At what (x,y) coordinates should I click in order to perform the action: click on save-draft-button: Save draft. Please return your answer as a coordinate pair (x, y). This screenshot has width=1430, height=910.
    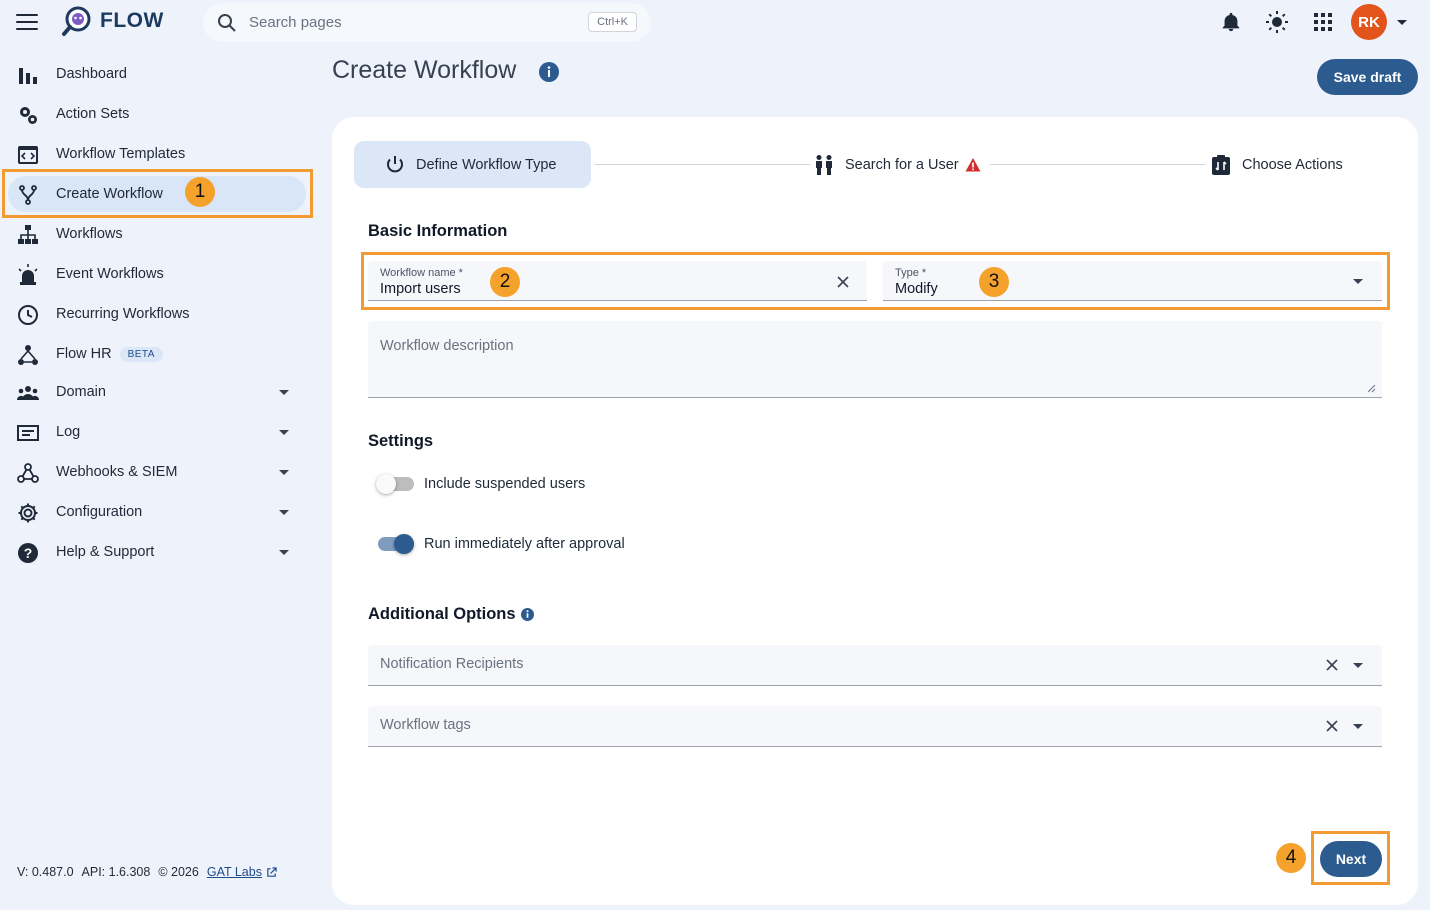
    Looking at the image, I should click on (1367, 77).